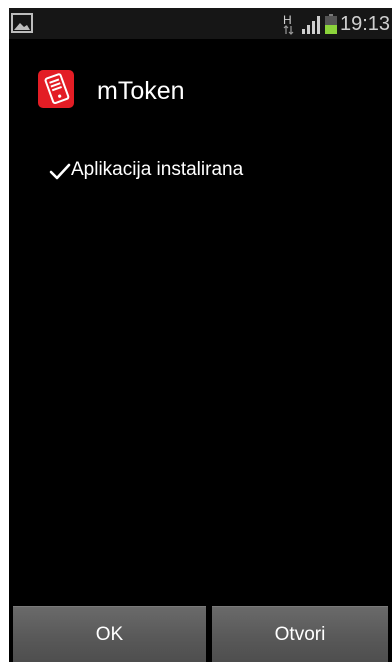 The width and height of the screenshot is (392, 662). What do you see at coordinates (157, 169) in the screenshot?
I see `install-status-message: Aplikacija instalirana` at bounding box center [157, 169].